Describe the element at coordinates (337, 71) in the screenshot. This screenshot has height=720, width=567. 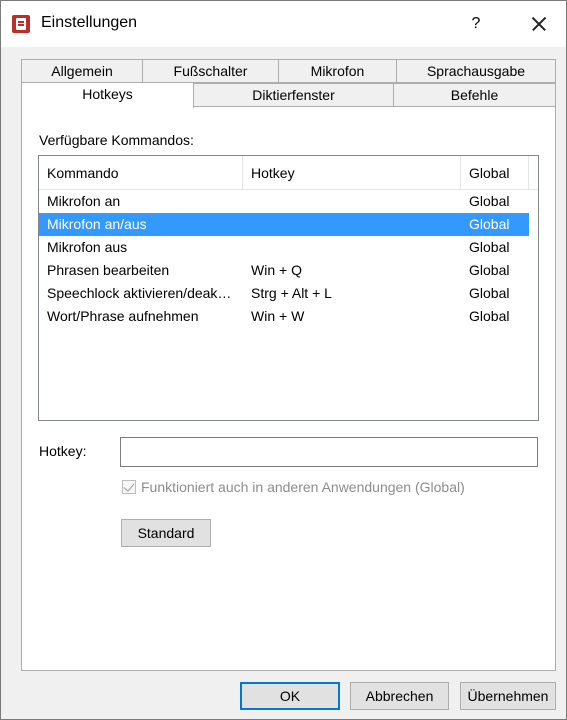
I see `tab-mikrofon: Mikrofon` at that location.